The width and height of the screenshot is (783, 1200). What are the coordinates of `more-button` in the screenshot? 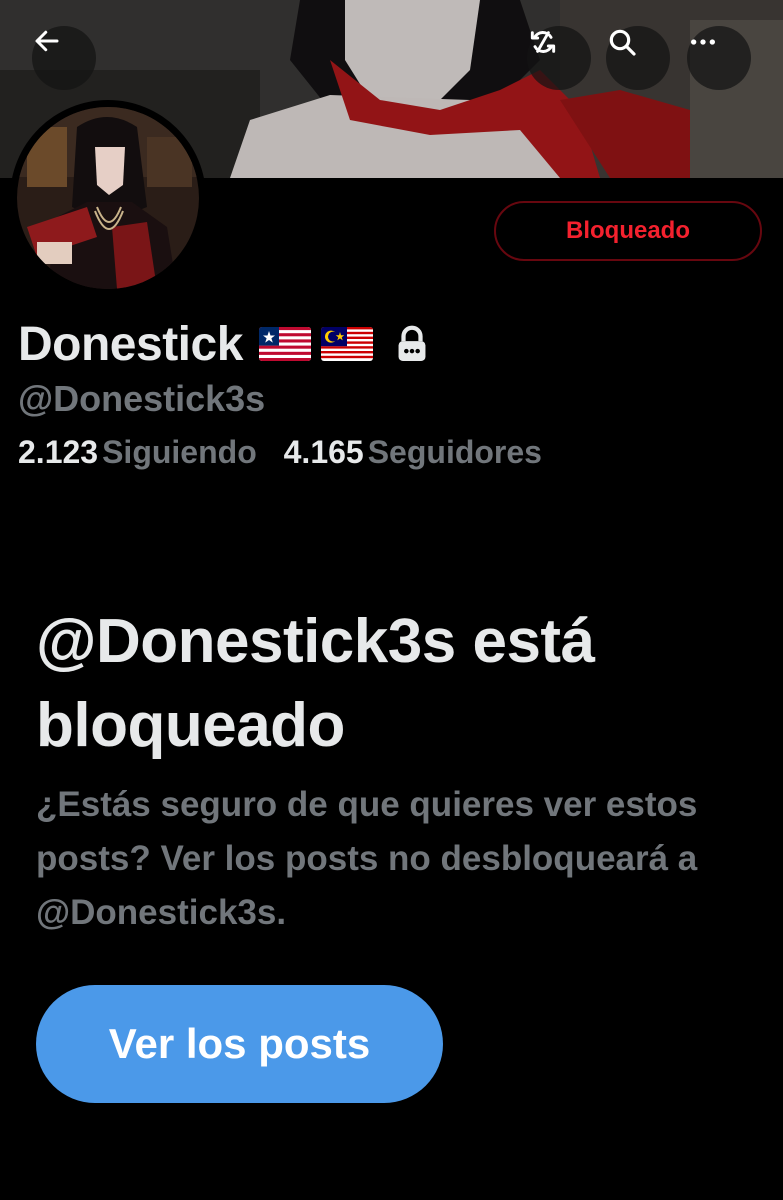 It's located at (719, 58).